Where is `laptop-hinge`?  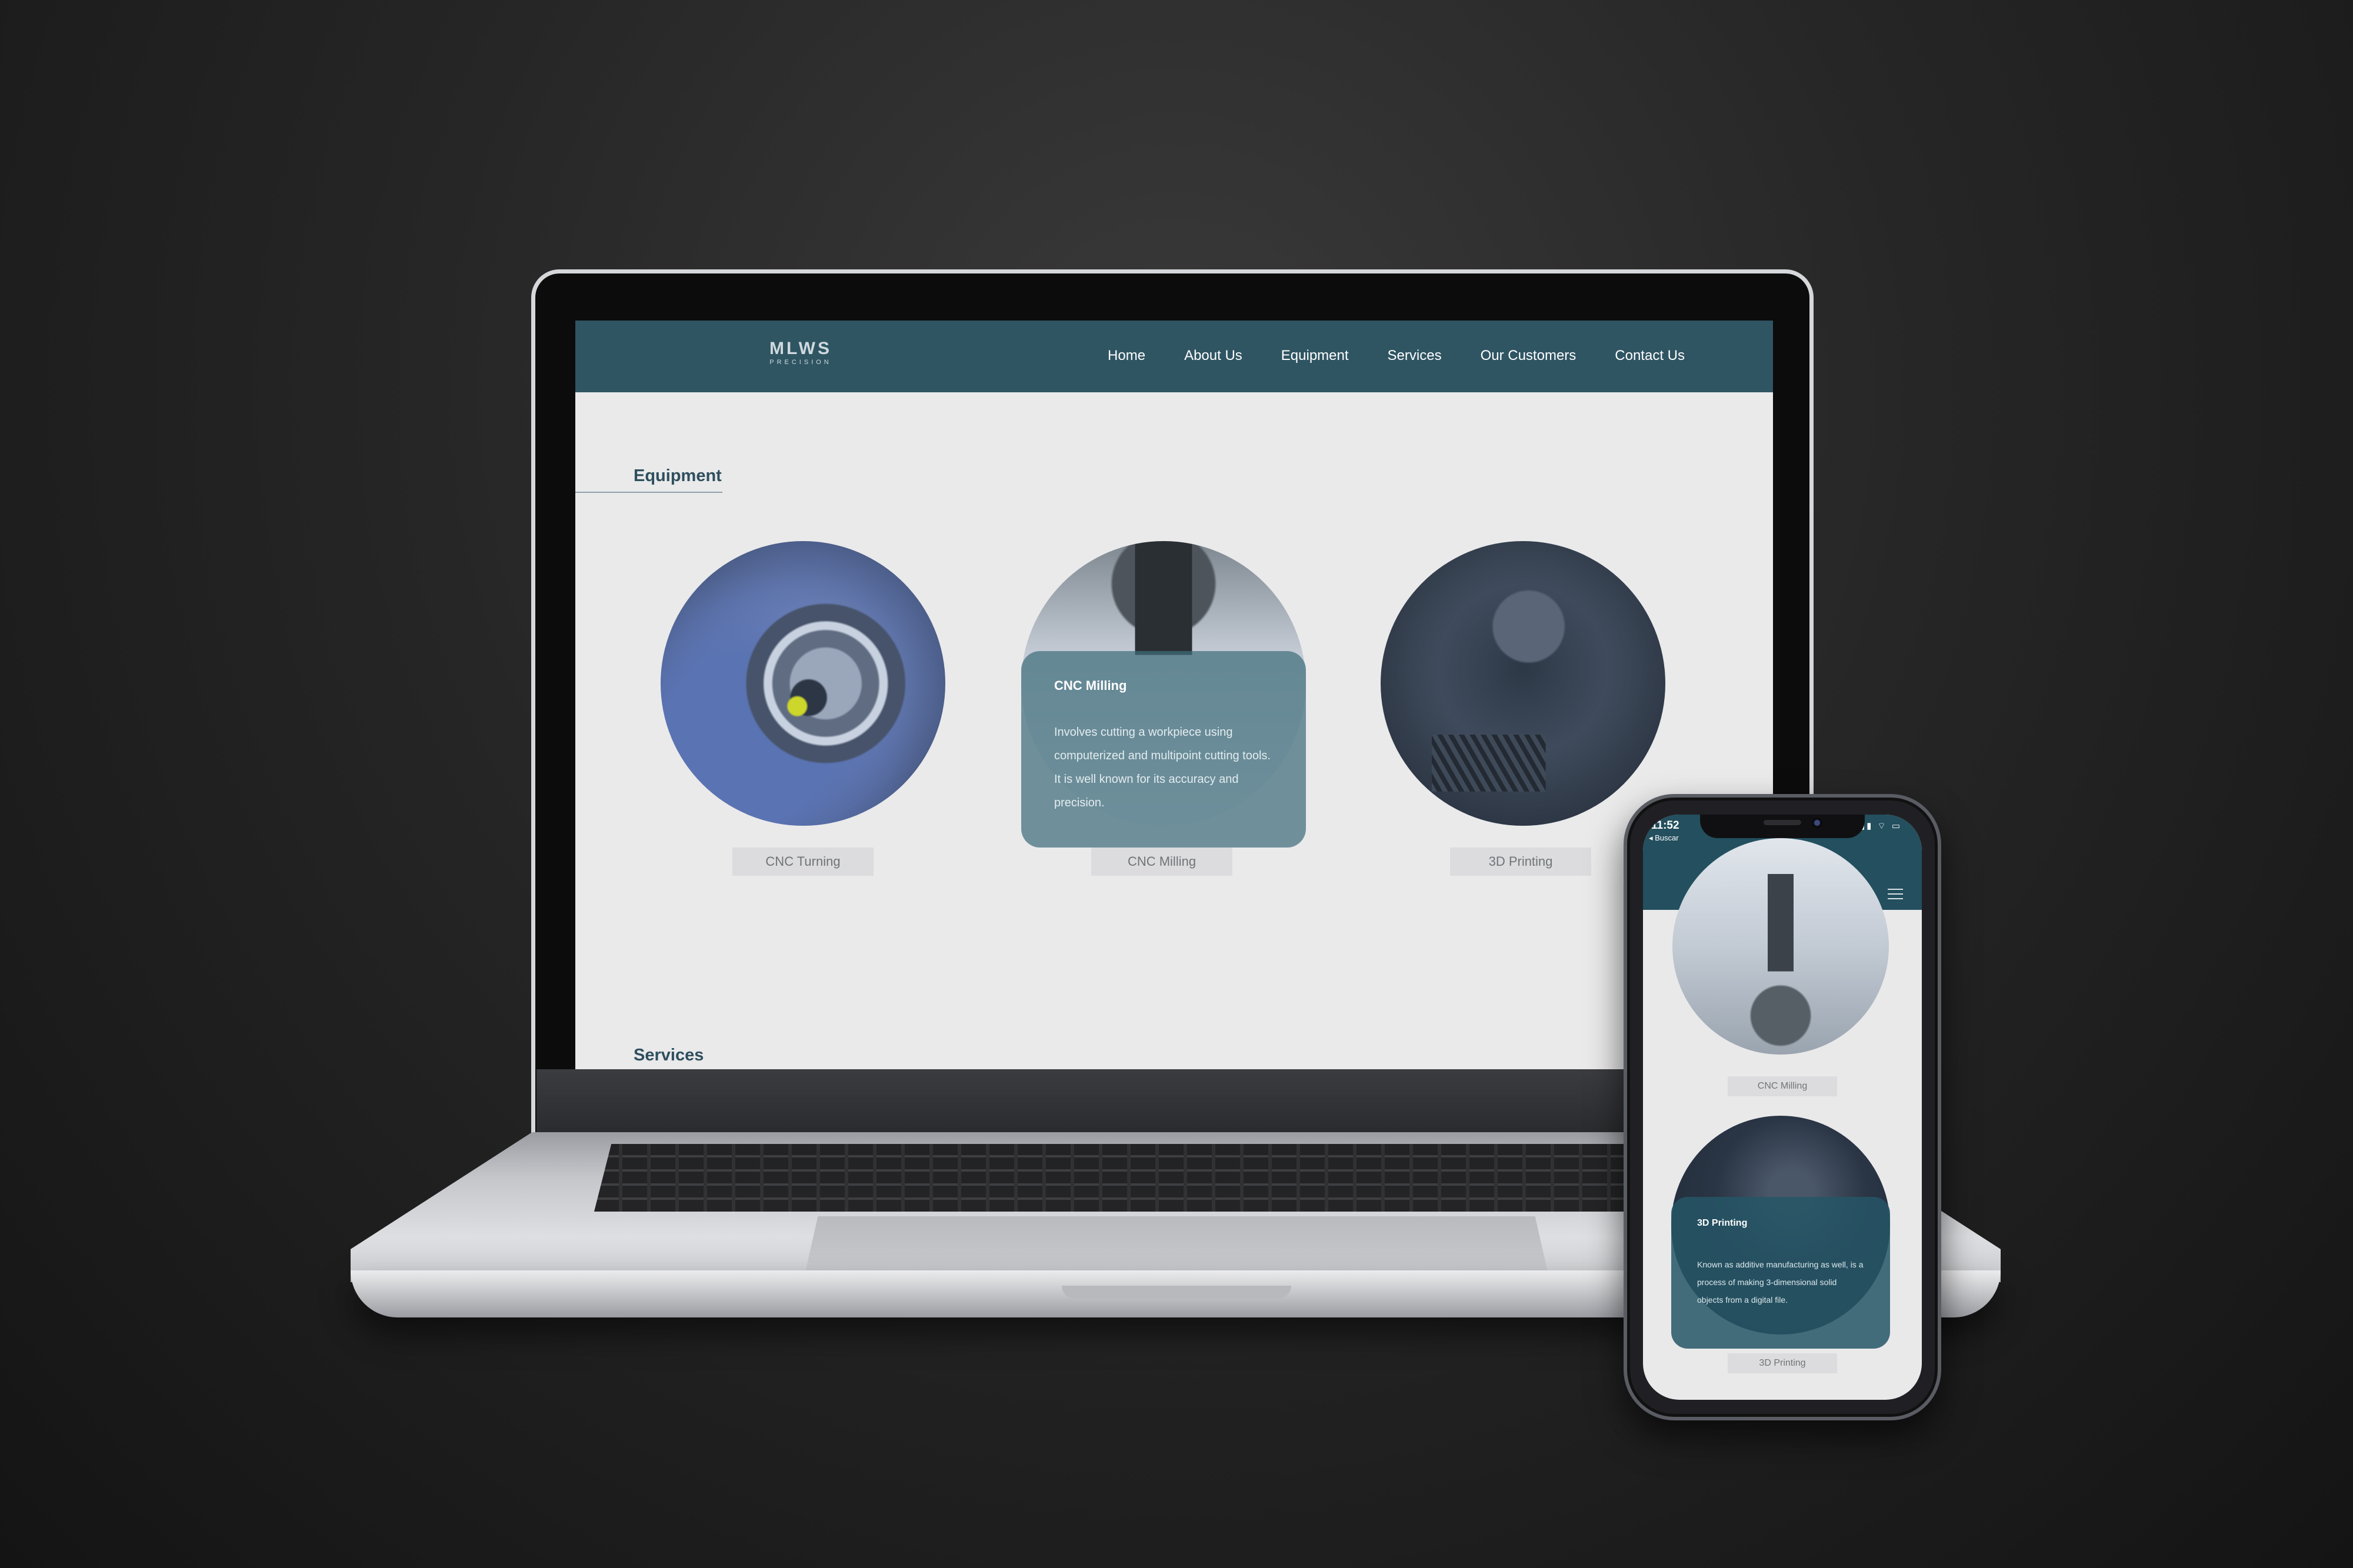 laptop-hinge is located at coordinates (1172, 1101).